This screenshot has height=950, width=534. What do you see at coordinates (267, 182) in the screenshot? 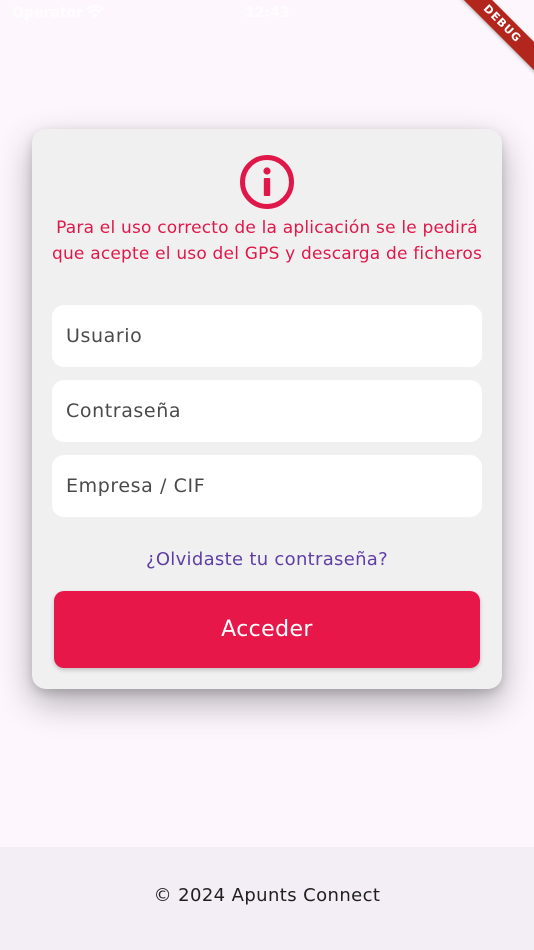
I see `info-circle-icon` at bounding box center [267, 182].